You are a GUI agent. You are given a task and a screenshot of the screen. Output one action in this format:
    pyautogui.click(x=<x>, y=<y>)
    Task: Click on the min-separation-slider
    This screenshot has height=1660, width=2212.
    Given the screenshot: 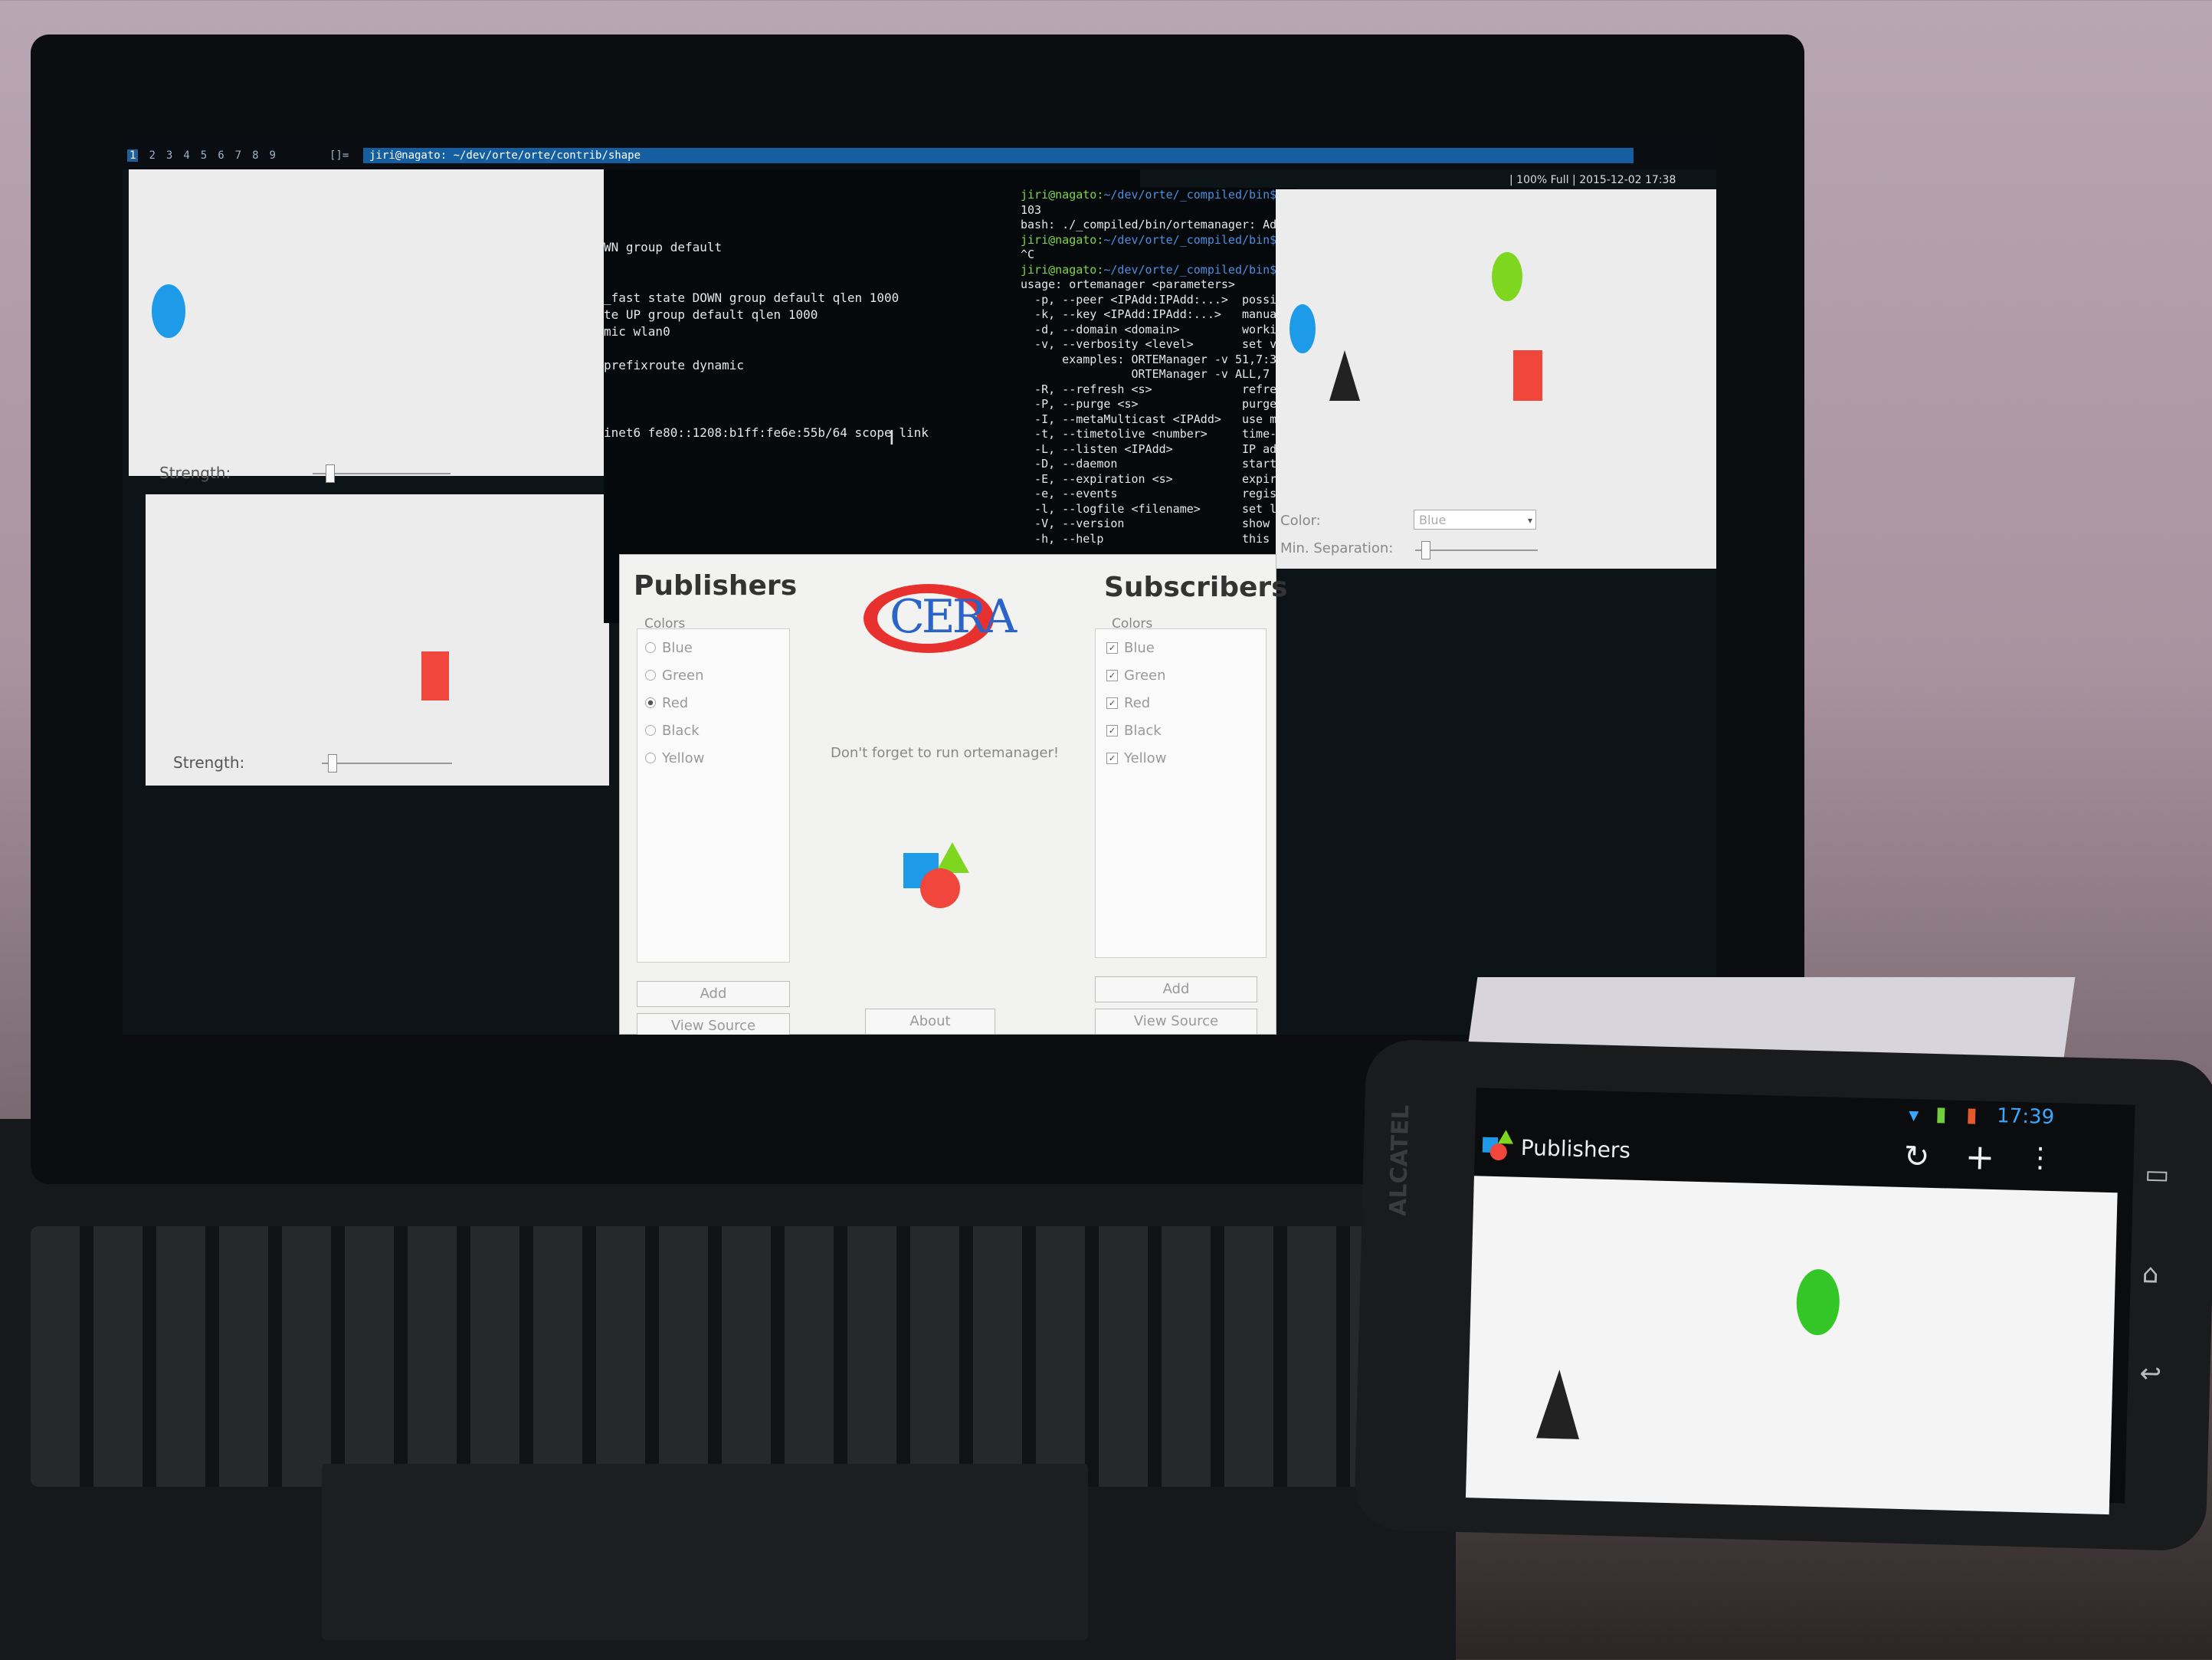 What is the action you would take?
    pyautogui.click(x=1477, y=550)
    